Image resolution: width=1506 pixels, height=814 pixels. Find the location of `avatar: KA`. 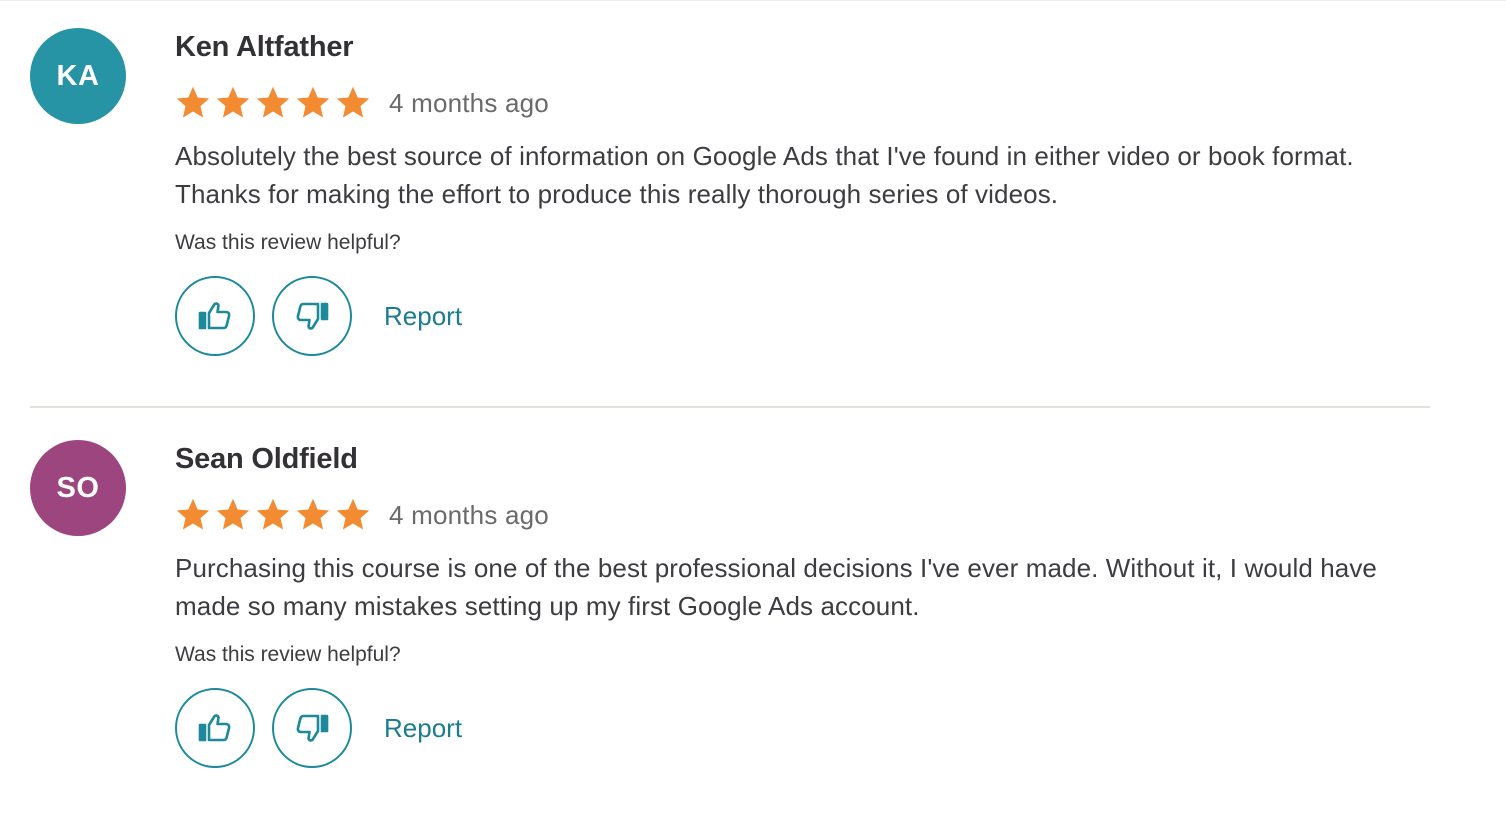

avatar: KA is located at coordinates (78, 76).